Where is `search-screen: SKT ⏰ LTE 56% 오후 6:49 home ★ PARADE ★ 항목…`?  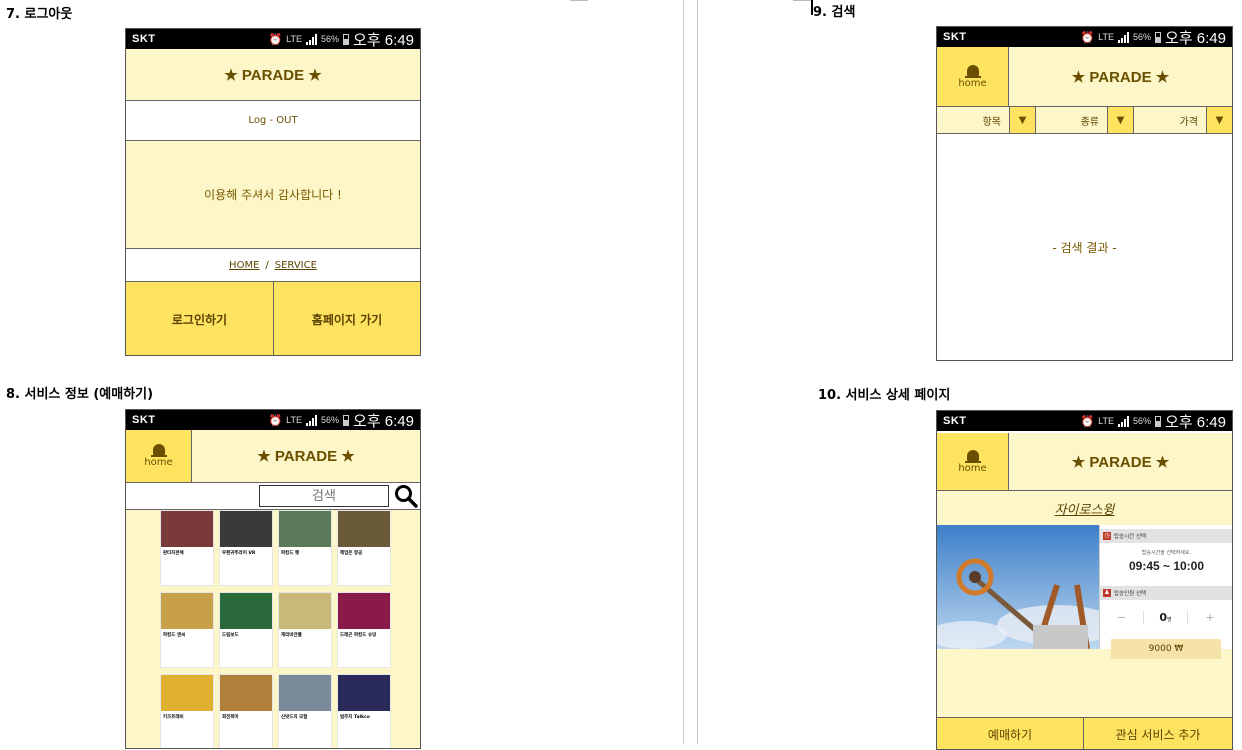
search-screen: SKT ⏰ LTE 56% 오후 6:49 home ★ PARADE ★ 항목… is located at coordinates (1084, 193).